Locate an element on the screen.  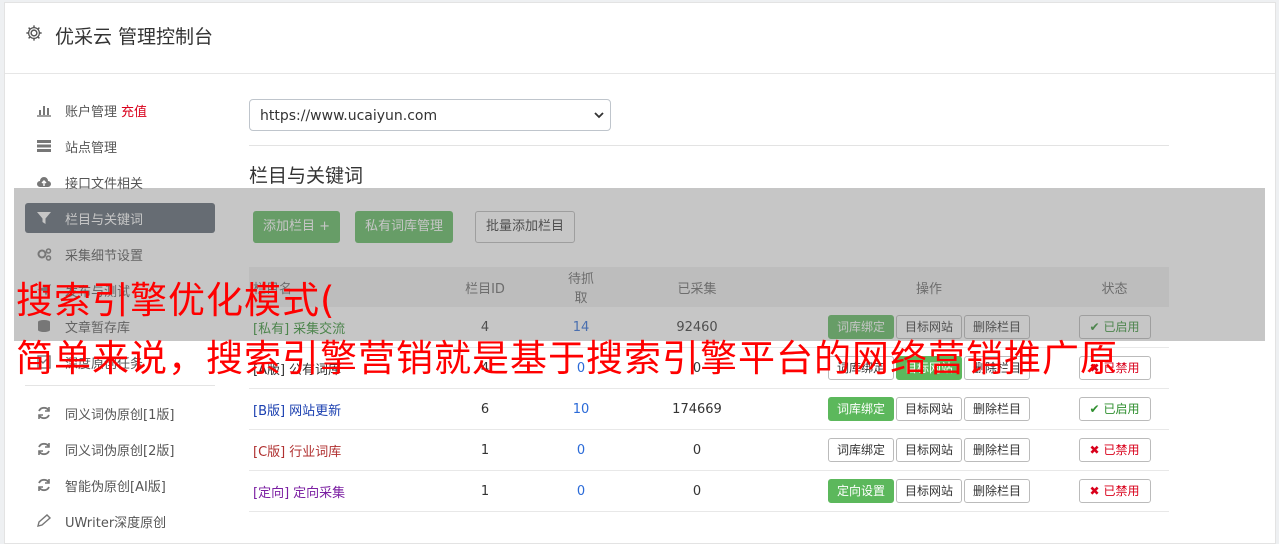
sidebar-item-text: 站点管理 is located at coordinates (91, 148).